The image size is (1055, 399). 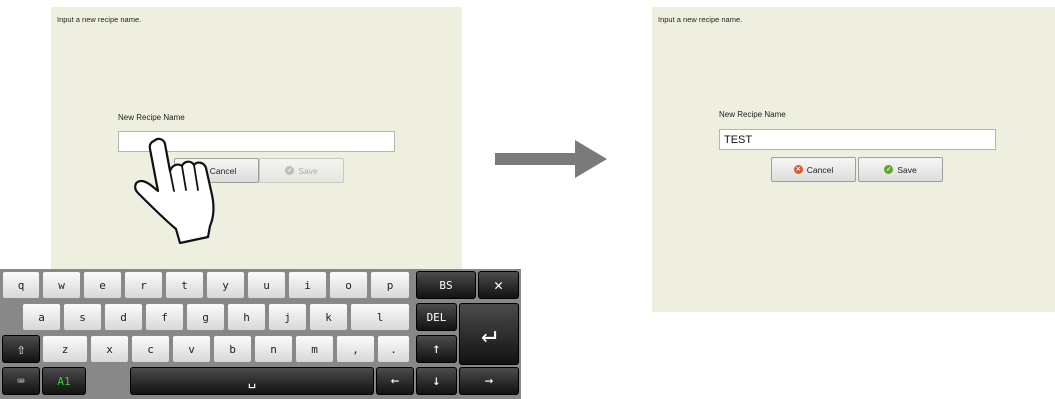 I want to click on key-n: n, so click(x=273, y=349).